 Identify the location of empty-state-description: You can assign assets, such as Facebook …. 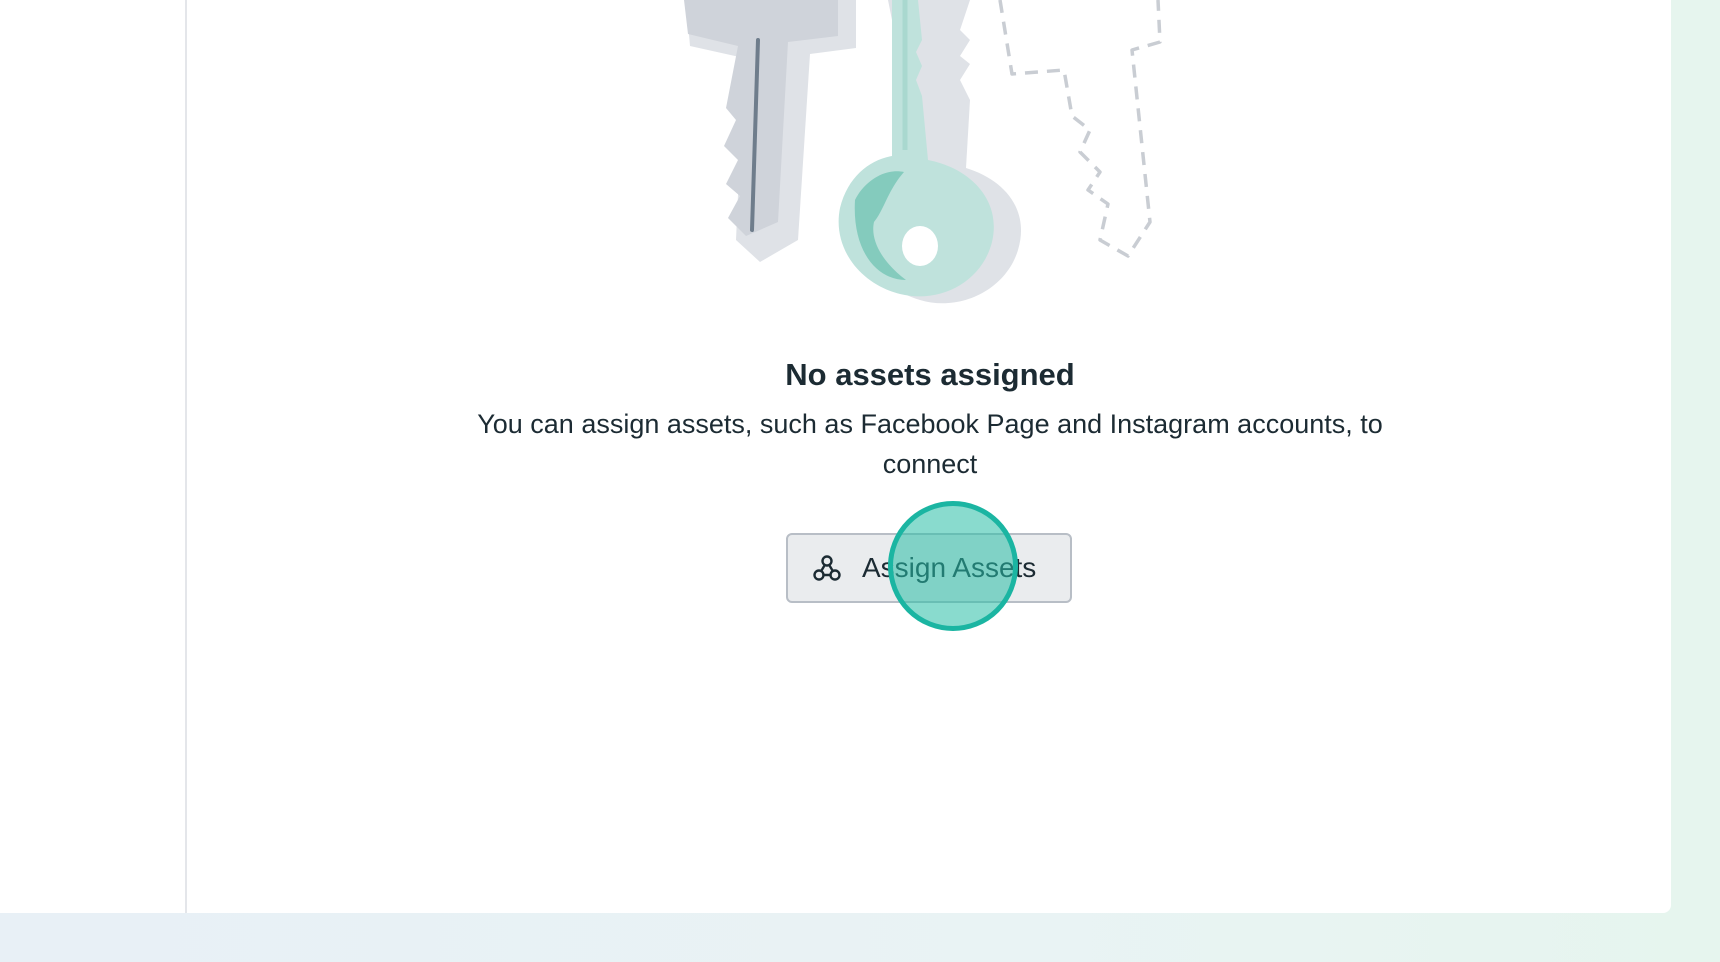
(930, 444).